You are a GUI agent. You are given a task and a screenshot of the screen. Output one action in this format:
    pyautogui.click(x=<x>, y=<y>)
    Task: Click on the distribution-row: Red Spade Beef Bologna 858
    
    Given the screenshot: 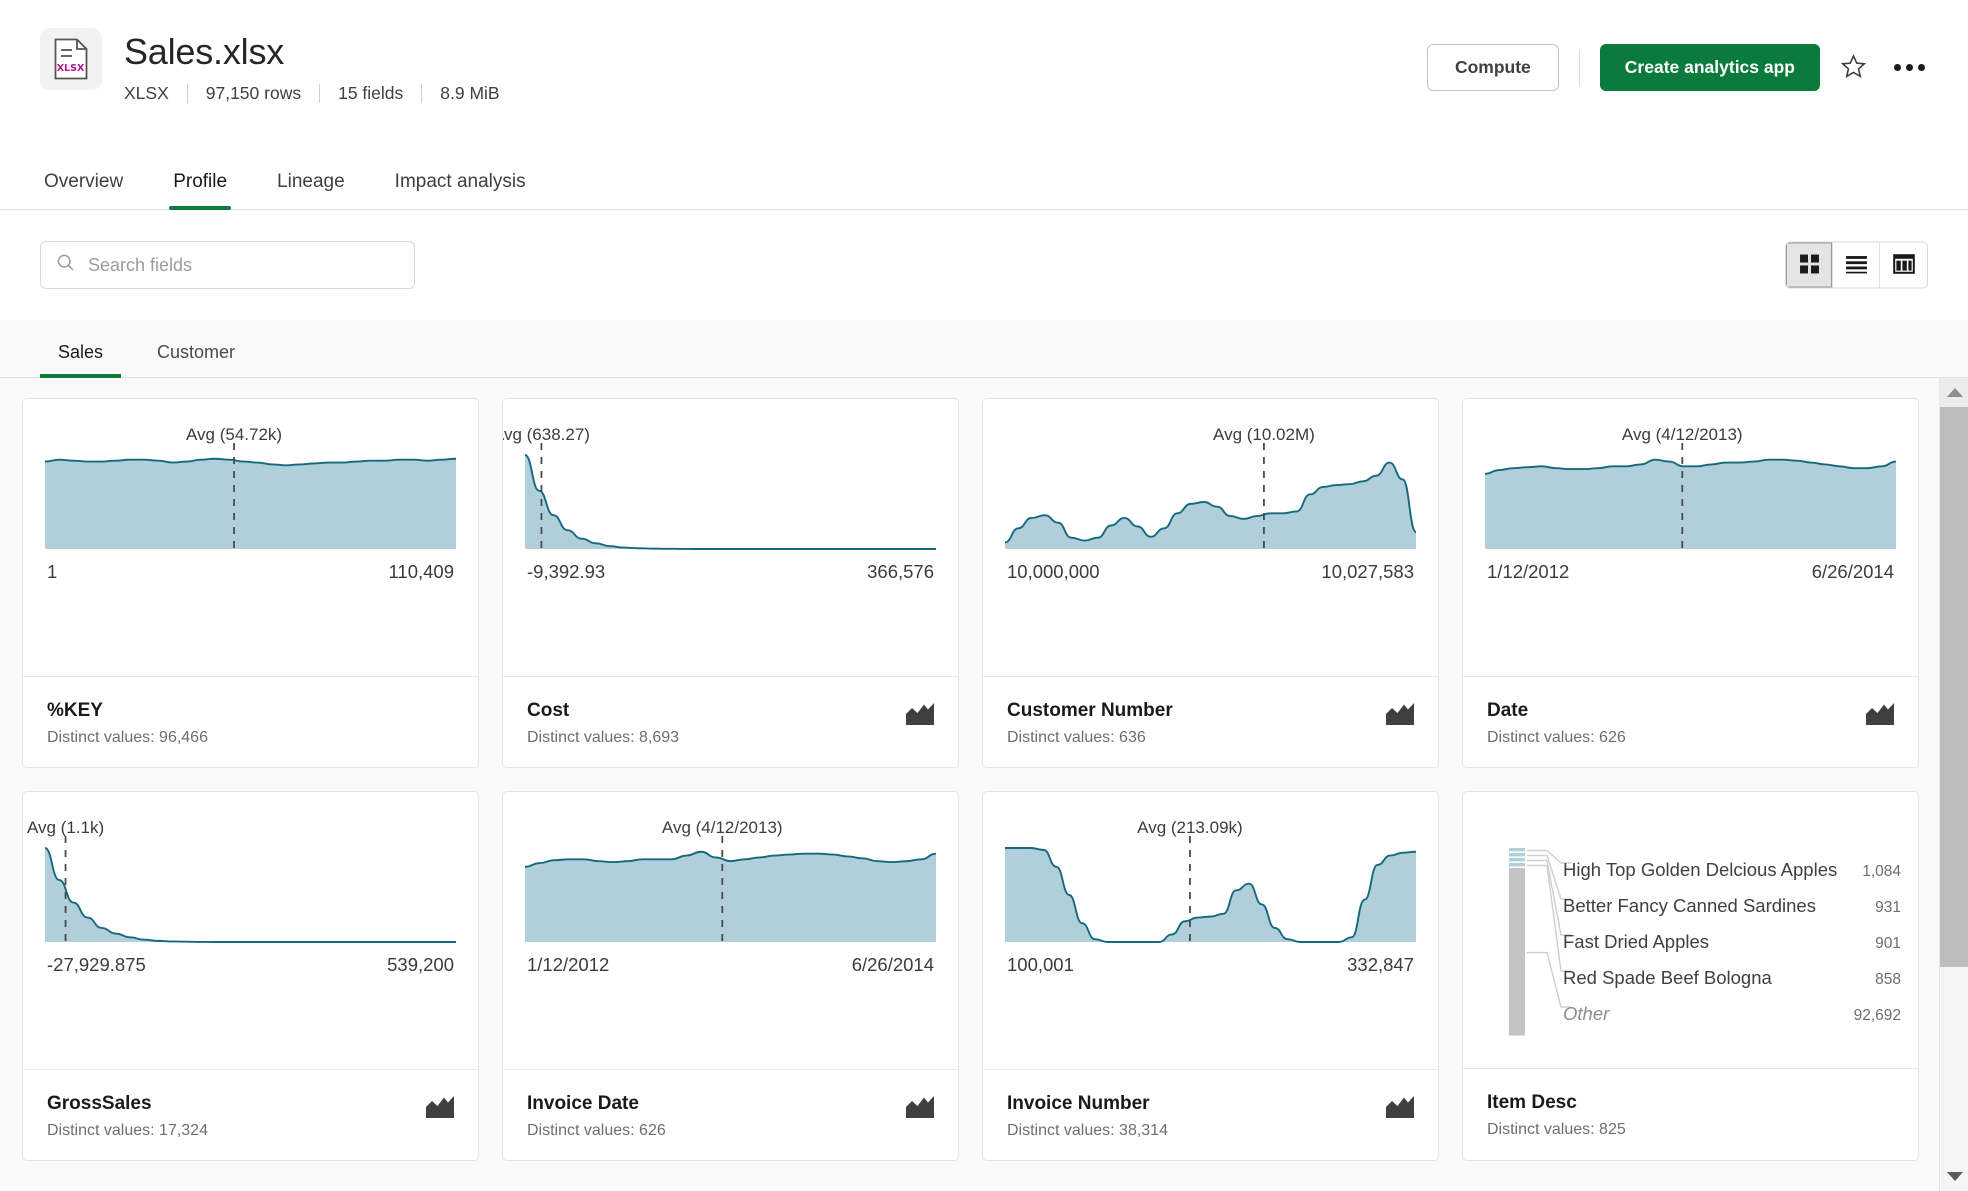 What is the action you would take?
    pyautogui.click(x=1732, y=978)
    